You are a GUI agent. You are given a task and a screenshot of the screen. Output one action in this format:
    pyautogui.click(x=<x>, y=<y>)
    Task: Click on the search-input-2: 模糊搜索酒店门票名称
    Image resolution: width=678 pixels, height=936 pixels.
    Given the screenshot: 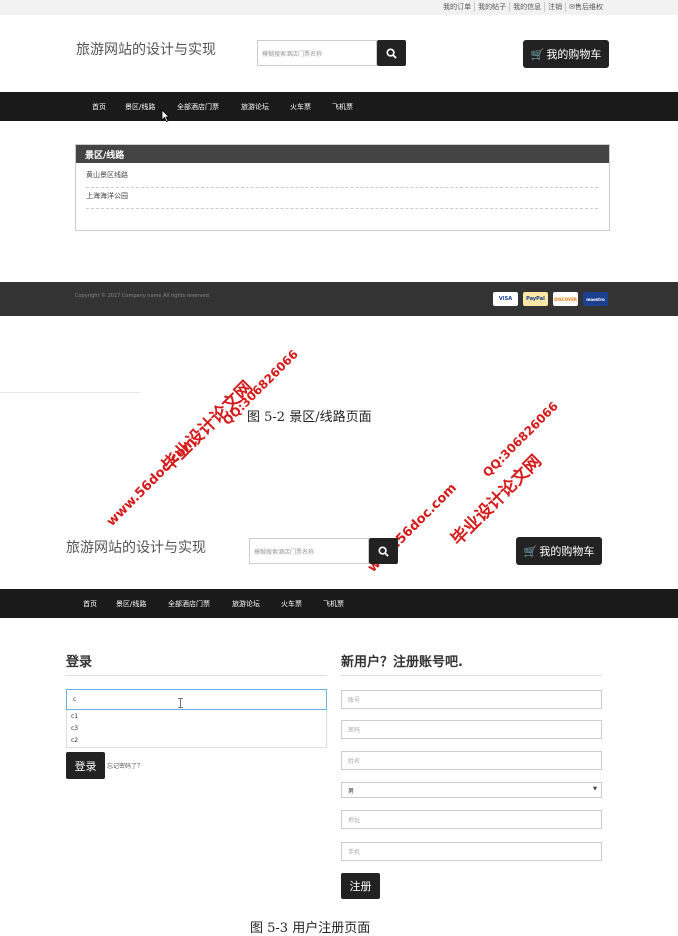 What is the action you would take?
    pyautogui.click(x=309, y=551)
    